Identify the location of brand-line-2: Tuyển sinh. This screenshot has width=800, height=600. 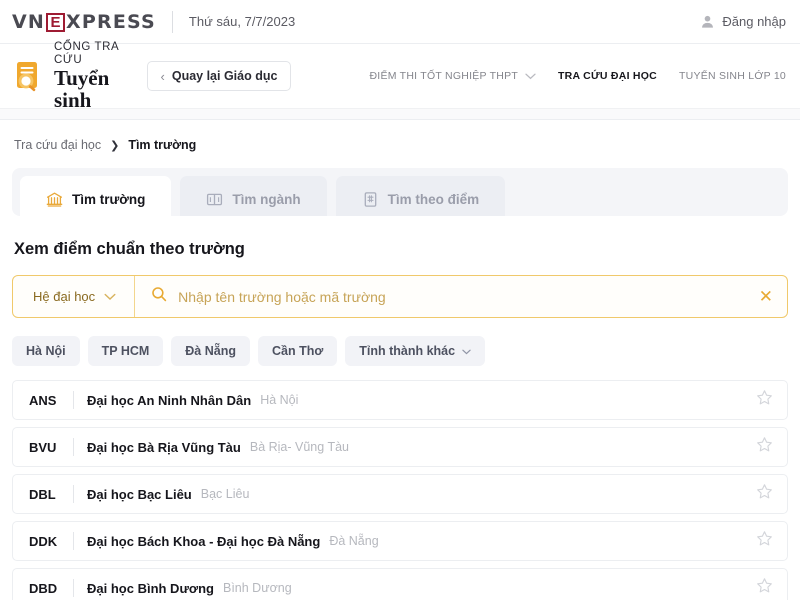
(82, 89).